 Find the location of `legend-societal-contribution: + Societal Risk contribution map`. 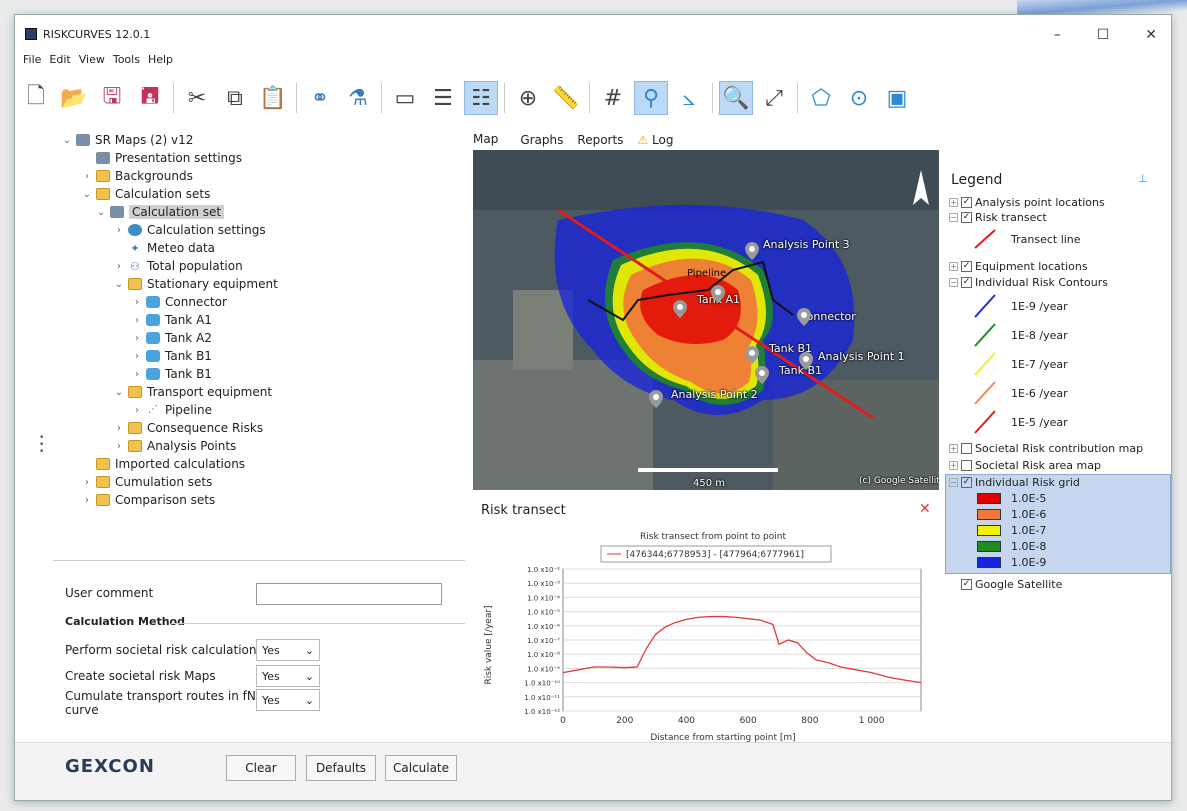

legend-societal-contribution: + Societal Risk contribution map is located at coordinates (1046, 448).